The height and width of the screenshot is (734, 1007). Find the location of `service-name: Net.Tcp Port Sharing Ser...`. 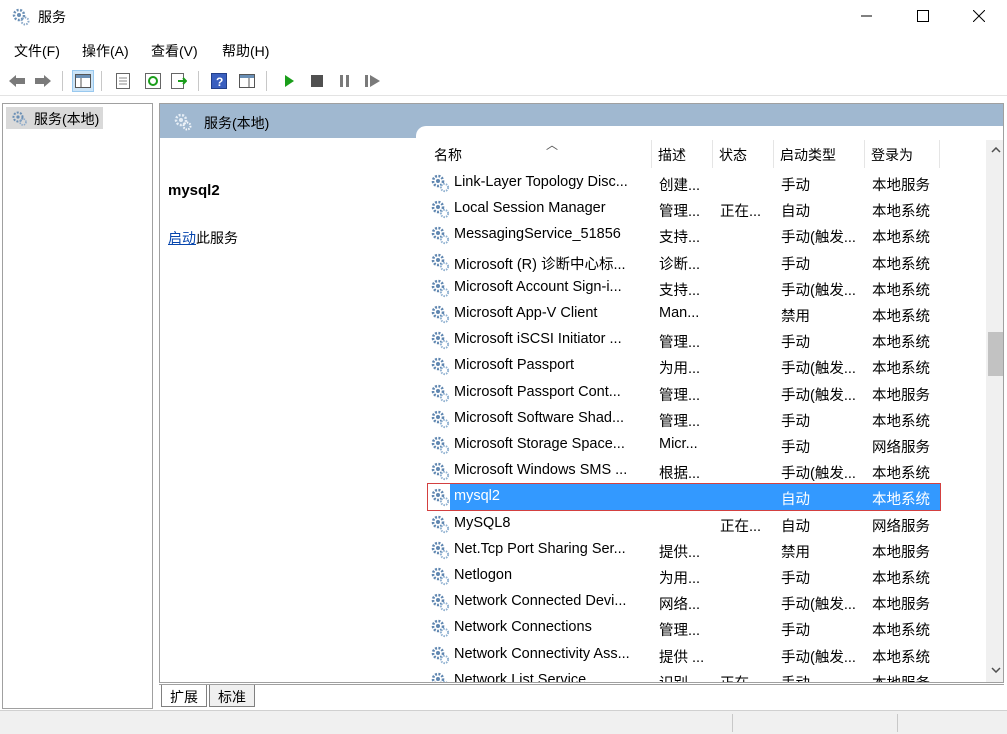

service-name: Net.Tcp Port Sharing Ser... is located at coordinates (540, 548).